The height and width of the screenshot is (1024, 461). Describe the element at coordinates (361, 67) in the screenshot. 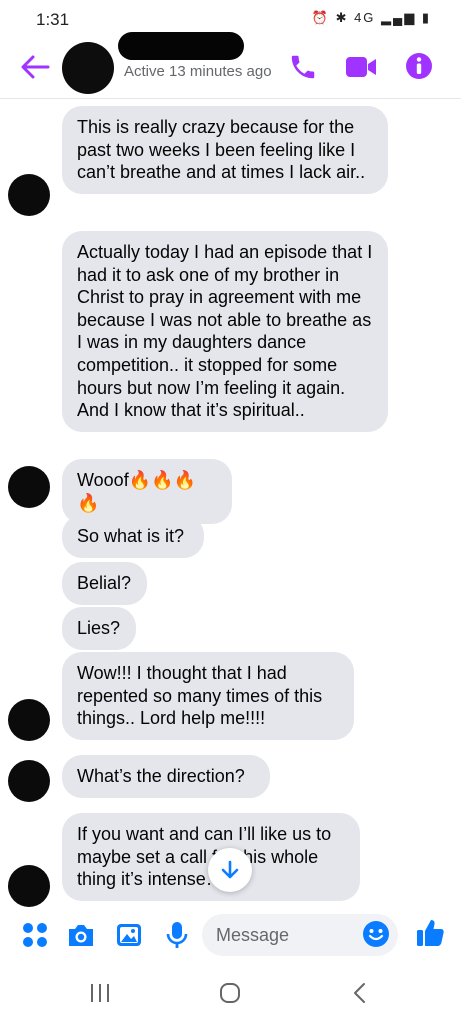

I see `video-camera-icon` at that location.